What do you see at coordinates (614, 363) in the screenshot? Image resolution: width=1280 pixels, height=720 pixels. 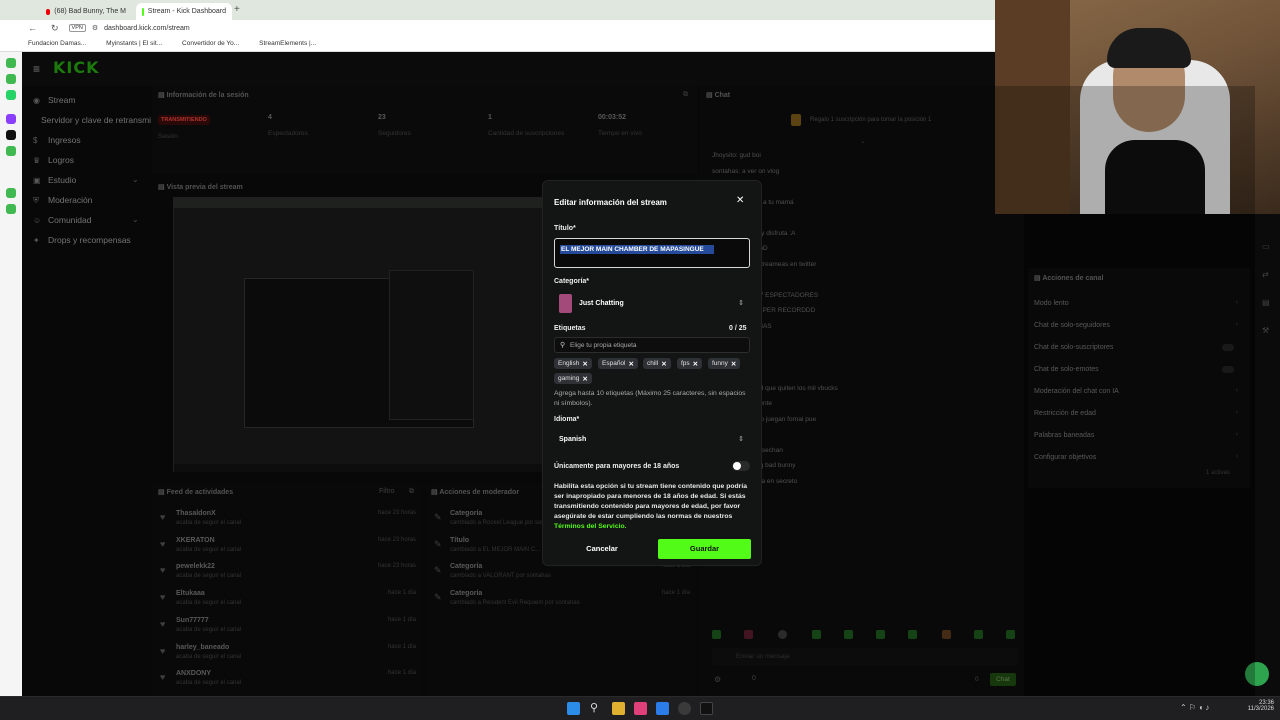 I see `tag-label: Español` at bounding box center [614, 363].